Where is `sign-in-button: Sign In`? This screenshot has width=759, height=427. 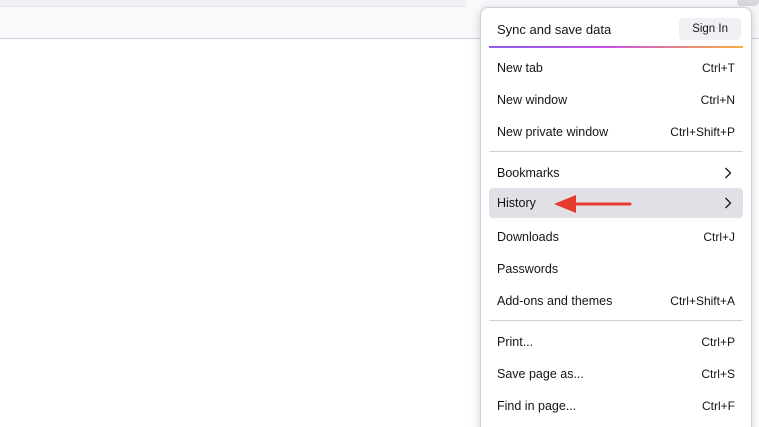
sign-in-button: Sign In is located at coordinates (710, 29).